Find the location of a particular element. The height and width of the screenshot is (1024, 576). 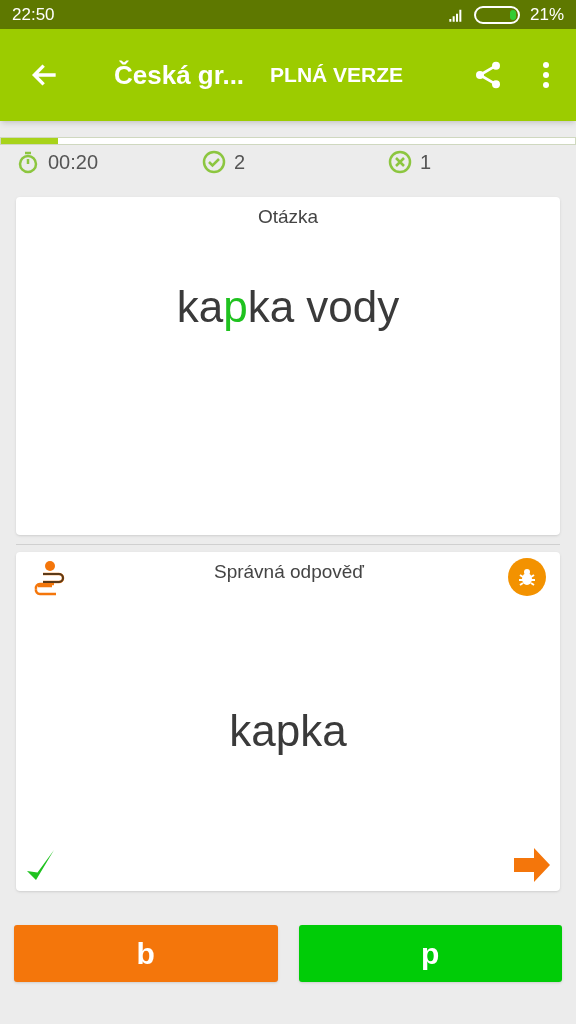

wrong-count: 1 is located at coordinates (426, 162).